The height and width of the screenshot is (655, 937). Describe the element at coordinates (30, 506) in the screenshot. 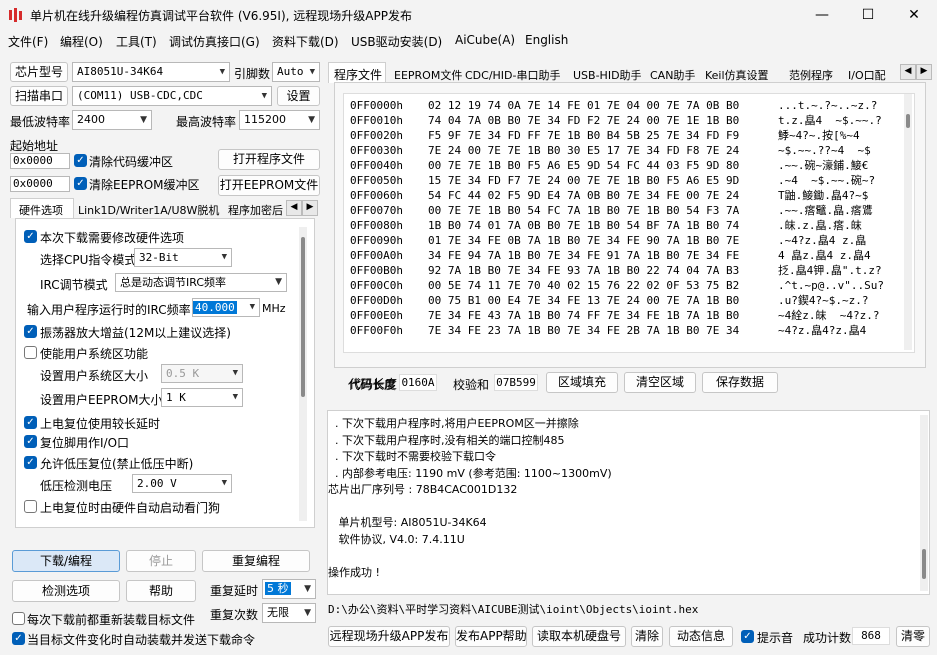

I see `watchdog-checkbox` at that location.